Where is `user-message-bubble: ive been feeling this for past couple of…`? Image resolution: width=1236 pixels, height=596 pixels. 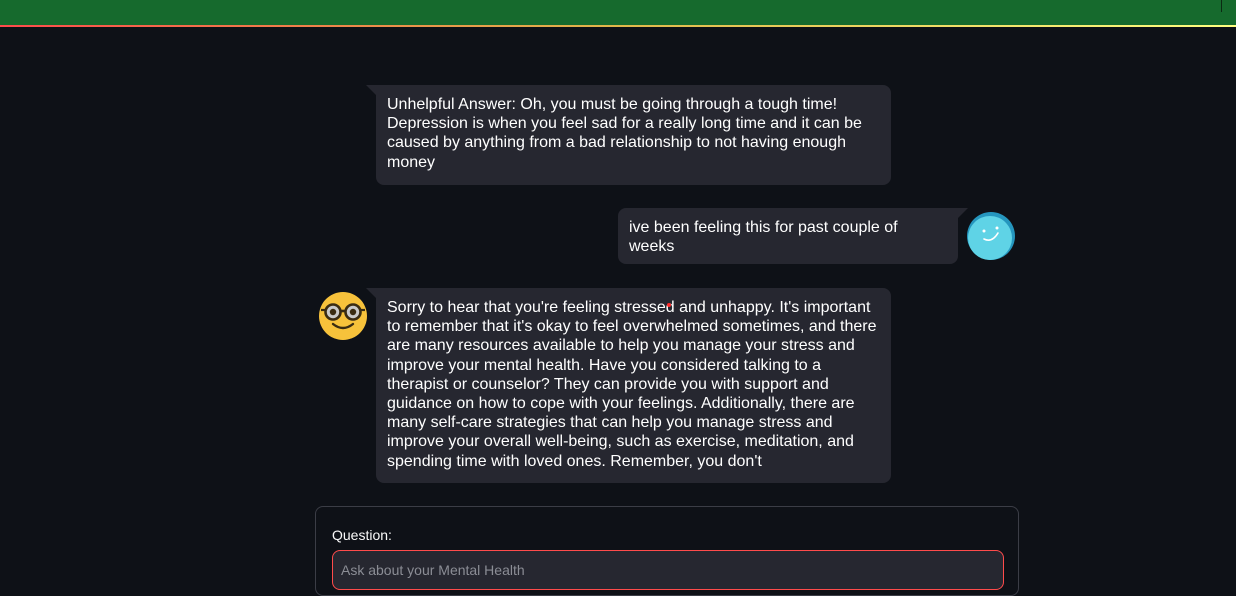 user-message-bubble: ive been feeling this for past couple of… is located at coordinates (788, 236).